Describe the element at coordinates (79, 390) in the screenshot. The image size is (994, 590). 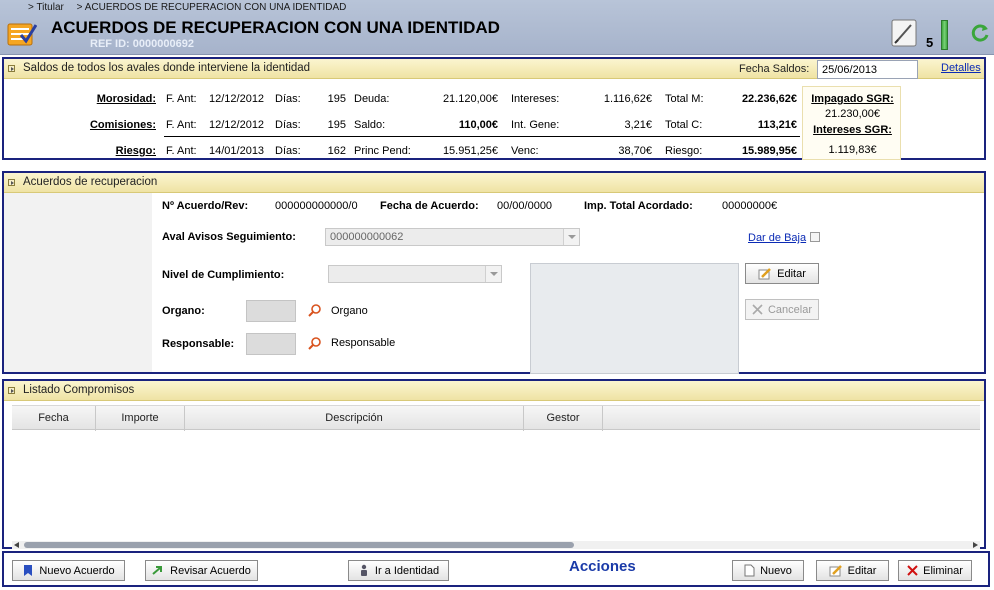
I see `compromisos-panel-title: Listado Compromisos` at that location.